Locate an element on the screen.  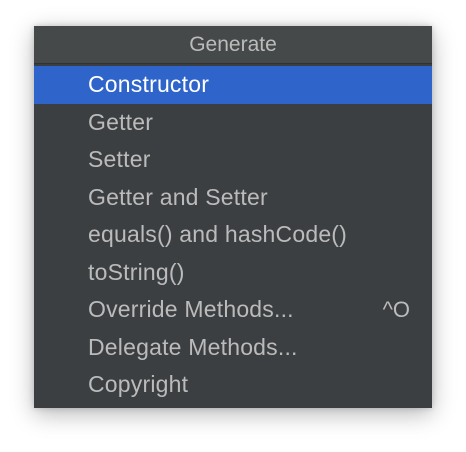
menu-item-getter-and-setter: Getter and Setter is located at coordinates (233, 198).